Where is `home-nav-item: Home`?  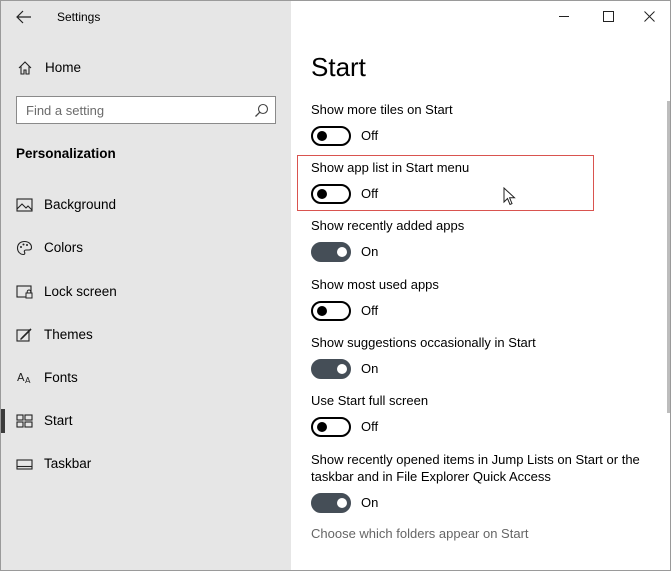
home-nav-item: Home is located at coordinates (146, 68).